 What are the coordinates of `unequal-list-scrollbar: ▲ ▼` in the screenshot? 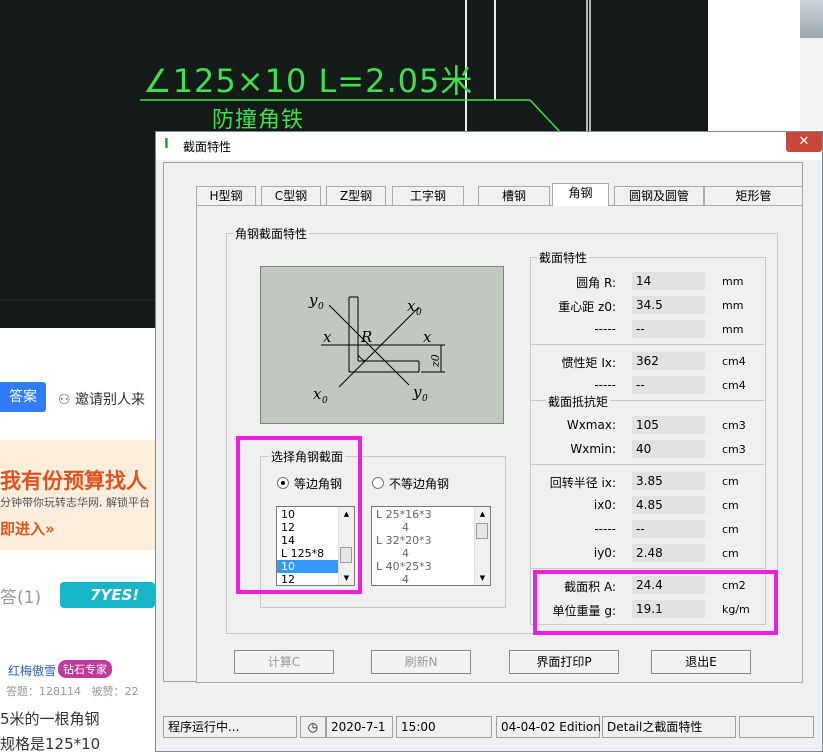 It's located at (482, 546).